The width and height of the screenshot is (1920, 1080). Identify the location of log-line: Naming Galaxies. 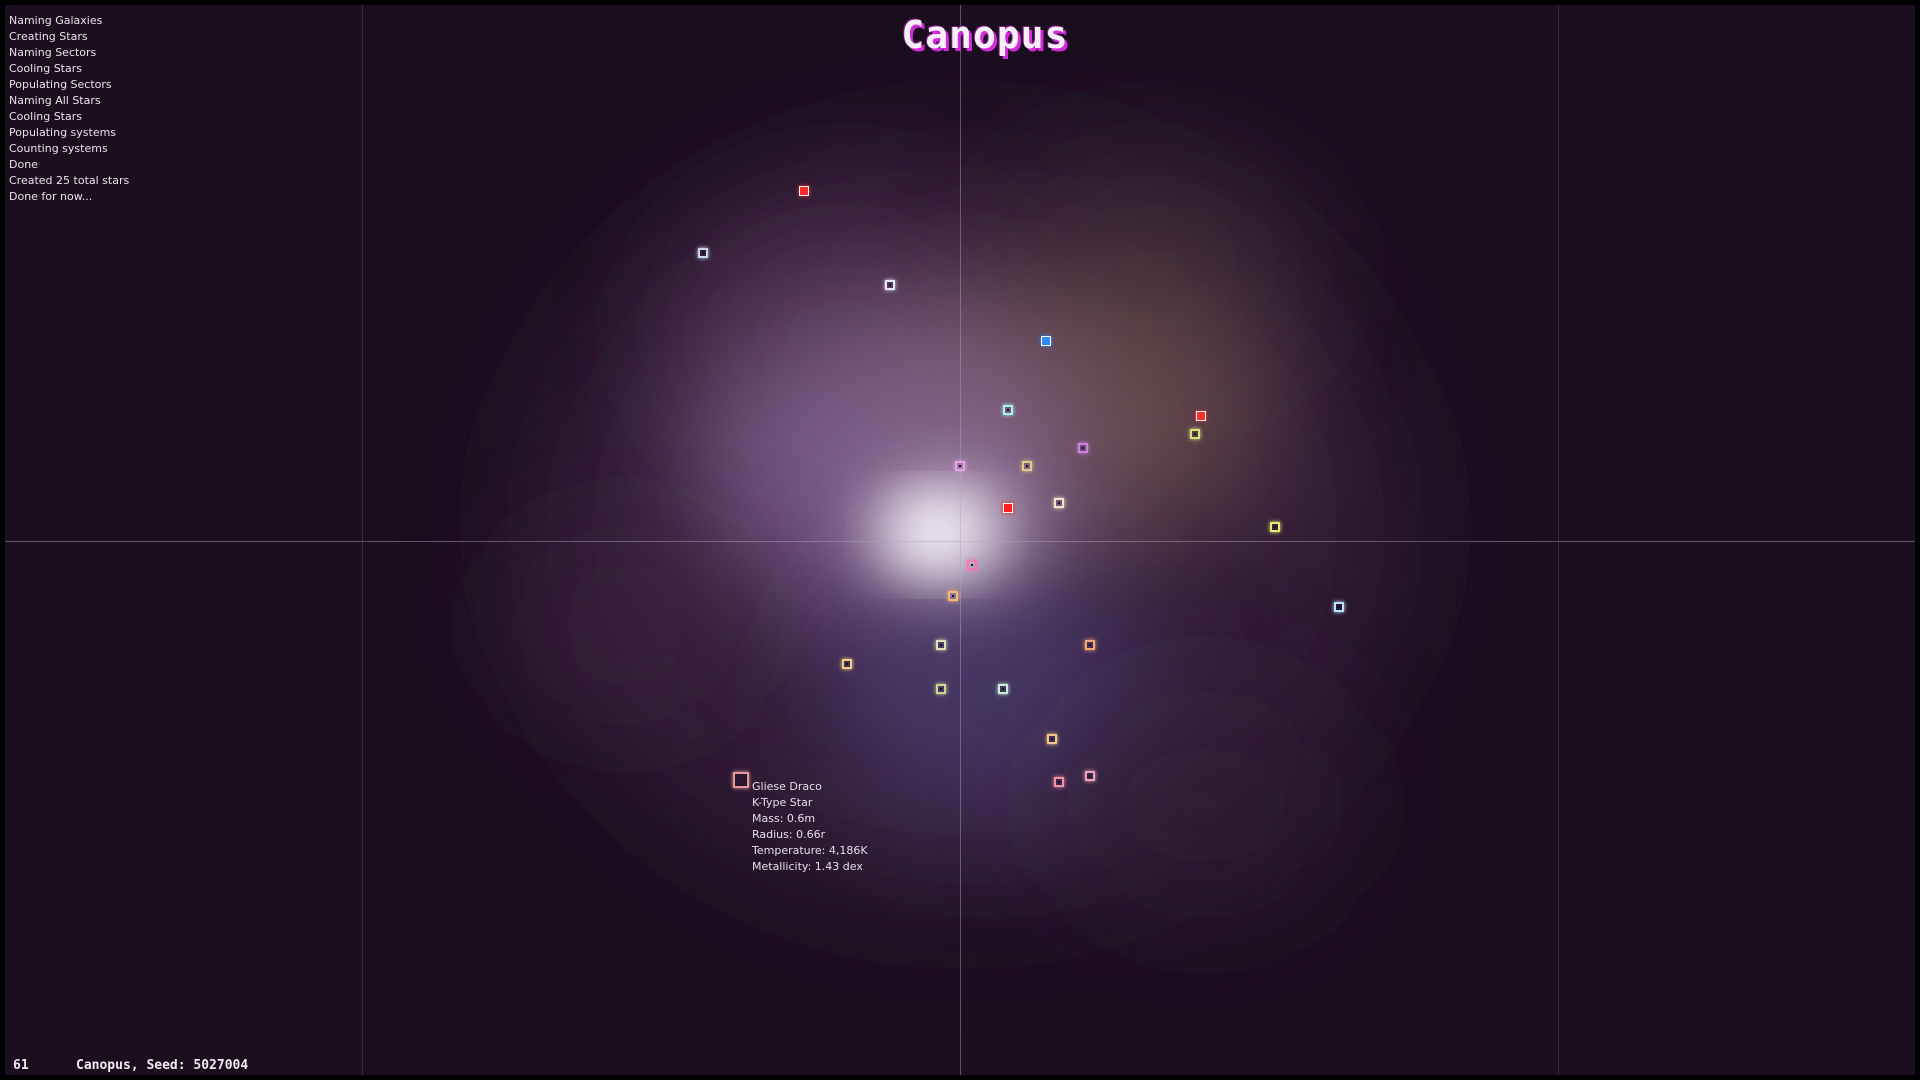
(56, 20).